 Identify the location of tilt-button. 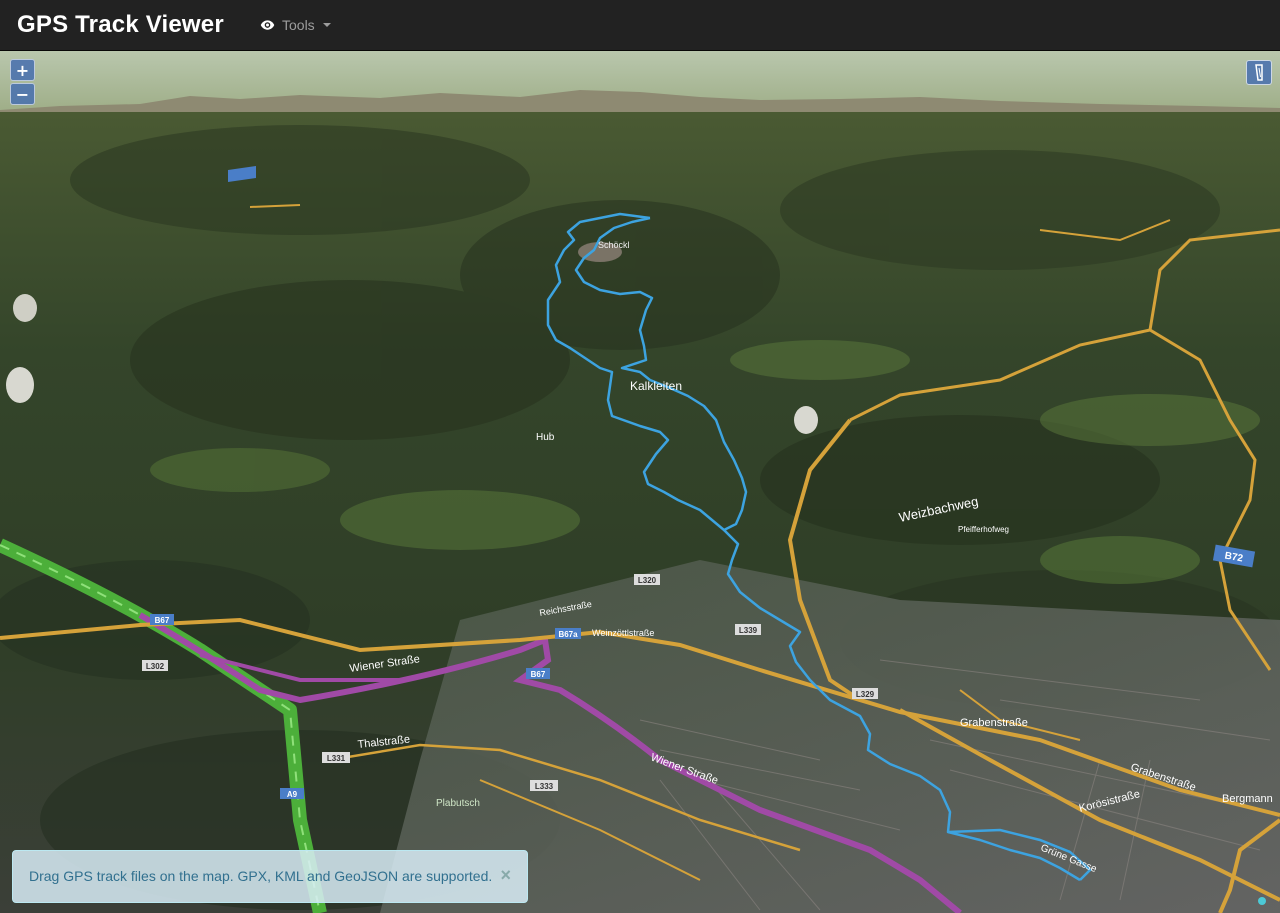
(1259, 72).